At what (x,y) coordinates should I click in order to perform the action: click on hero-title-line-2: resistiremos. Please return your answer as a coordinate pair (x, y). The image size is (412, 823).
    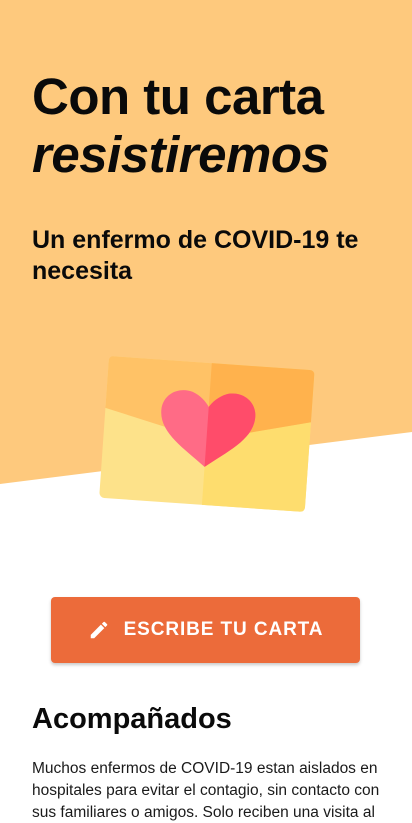
    Looking at the image, I should click on (181, 154).